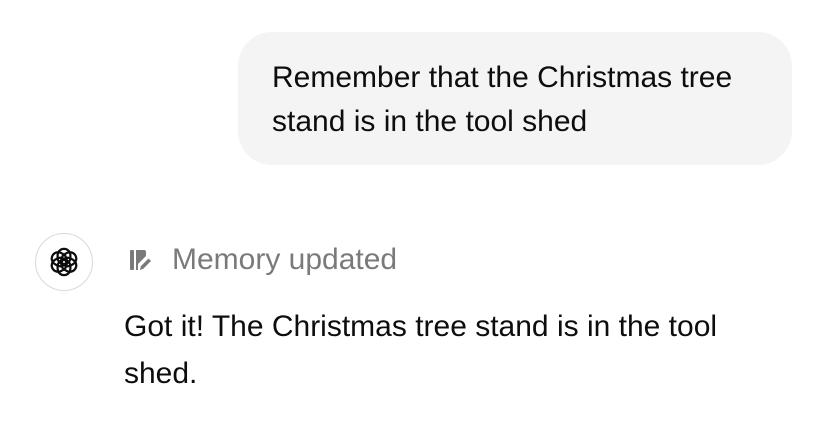 The image size is (825, 442). I want to click on memory-updated-indicator: Memory updated, so click(262, 260).